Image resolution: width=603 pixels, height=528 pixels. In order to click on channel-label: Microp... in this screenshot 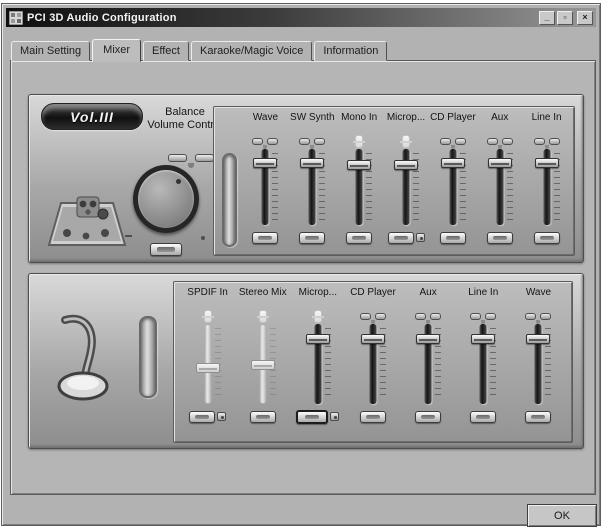, I will do `click(318, 292)`.